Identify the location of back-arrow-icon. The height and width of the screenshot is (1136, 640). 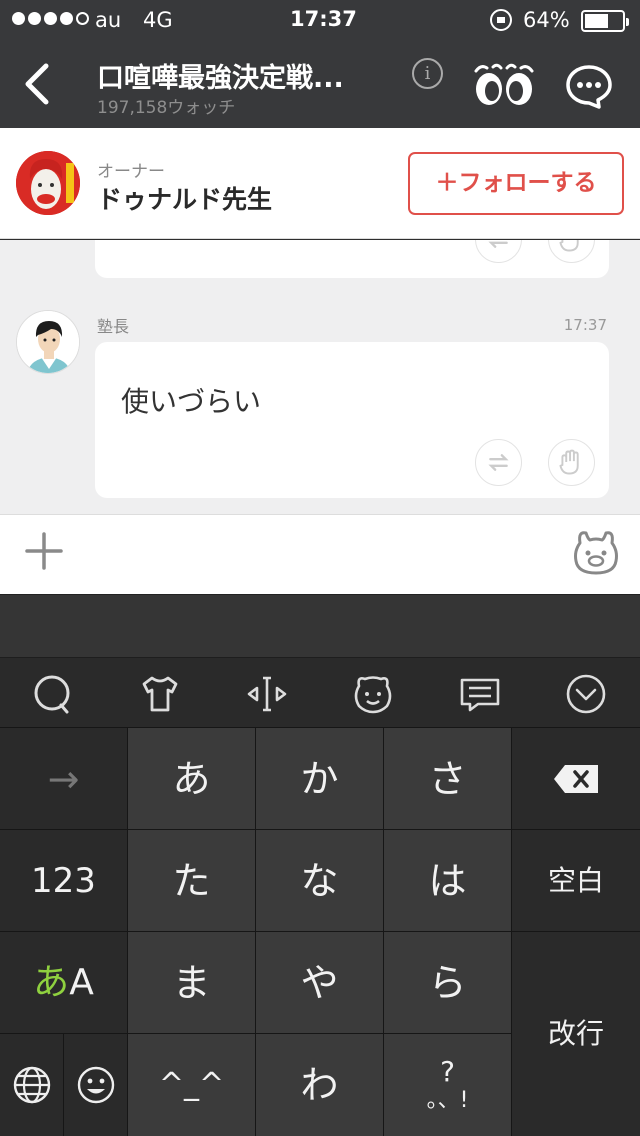
(38, 84).